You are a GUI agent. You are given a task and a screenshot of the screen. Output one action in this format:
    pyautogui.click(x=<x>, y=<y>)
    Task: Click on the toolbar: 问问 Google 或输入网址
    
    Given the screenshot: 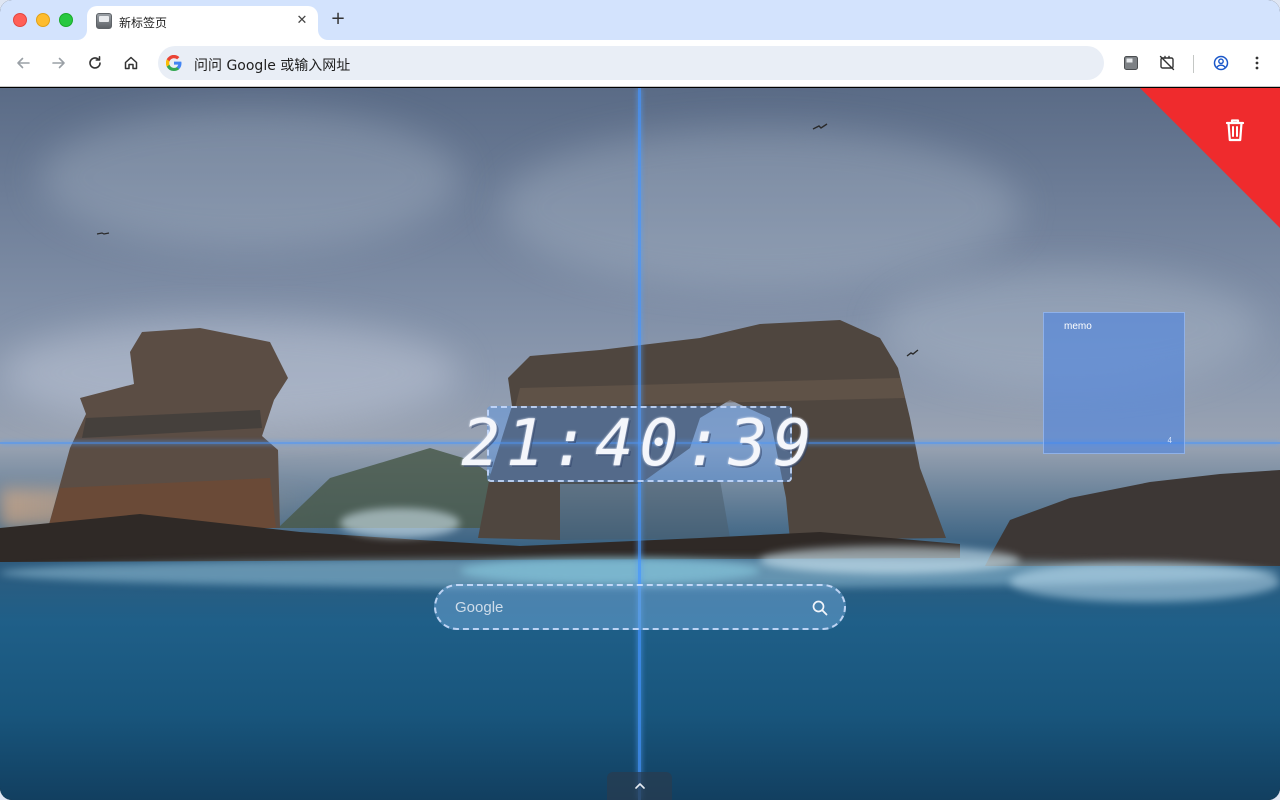 What is the action you would take?
    pyautogui.click(x=640, y=63)
    